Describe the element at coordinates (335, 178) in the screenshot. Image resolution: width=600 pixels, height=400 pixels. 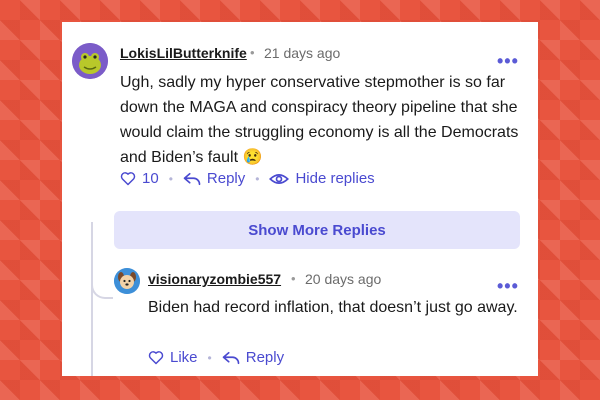
I see `hide-replies-label: Hide replies` at that location.